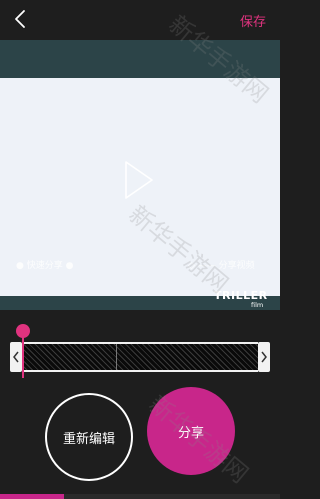 This screenshot has height=499, width=320. I want to click on re-edit-label: 重新编辑, so click(88, 439).